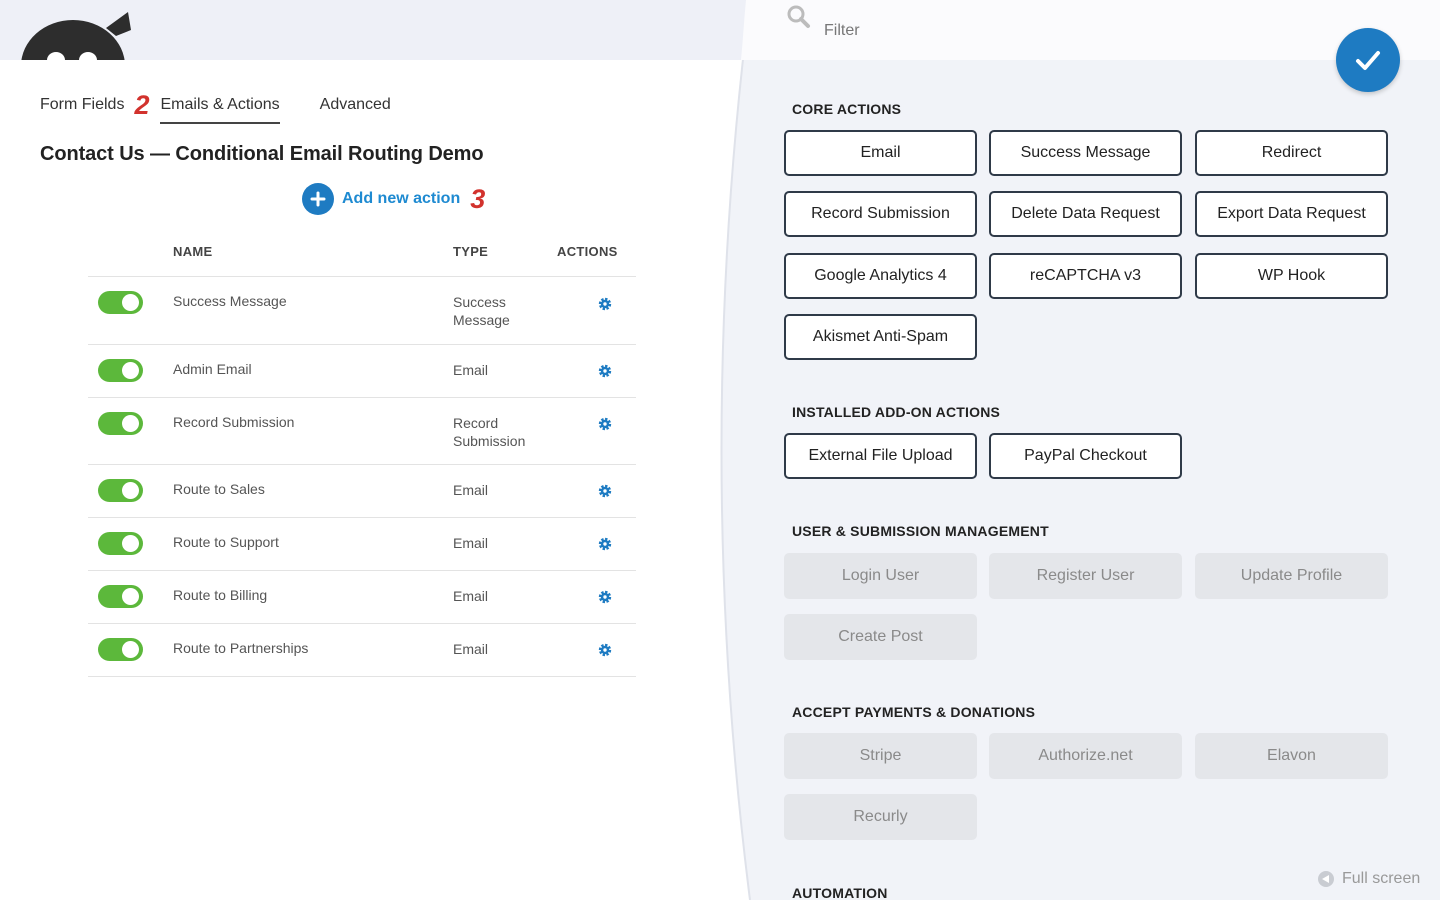 This screenshot has height=900, width=1440. What do you see at coordinates (1085, 214) in the screenshot?
I see `action-delete-data-request-button: Delete Data Request` at bounding box center [1085, 214].